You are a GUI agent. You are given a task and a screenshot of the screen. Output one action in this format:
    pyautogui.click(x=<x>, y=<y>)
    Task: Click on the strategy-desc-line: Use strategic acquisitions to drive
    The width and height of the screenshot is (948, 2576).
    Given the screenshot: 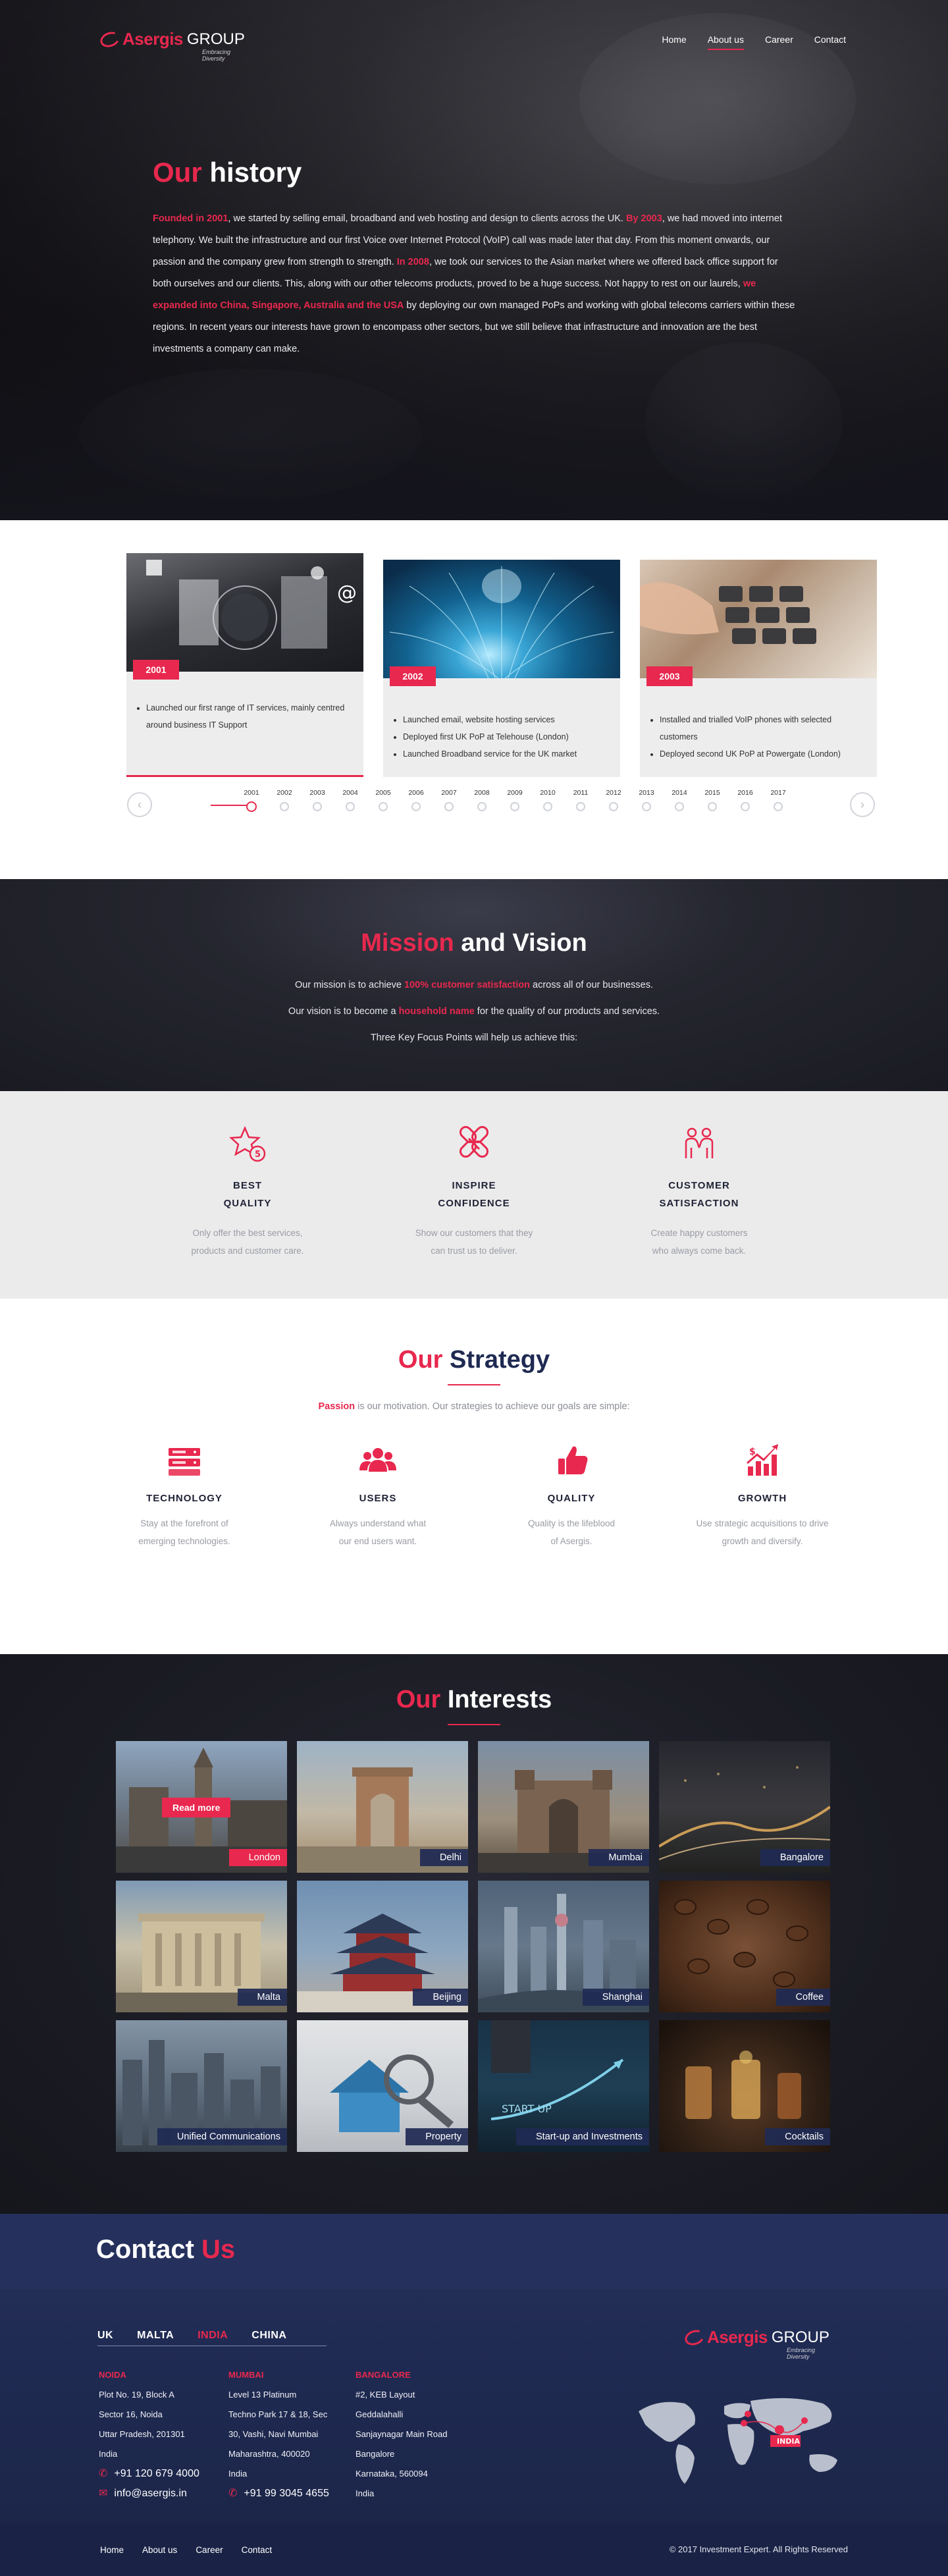 What is the action you would take?
    pyautogui.click(x=762, y=1523)
    